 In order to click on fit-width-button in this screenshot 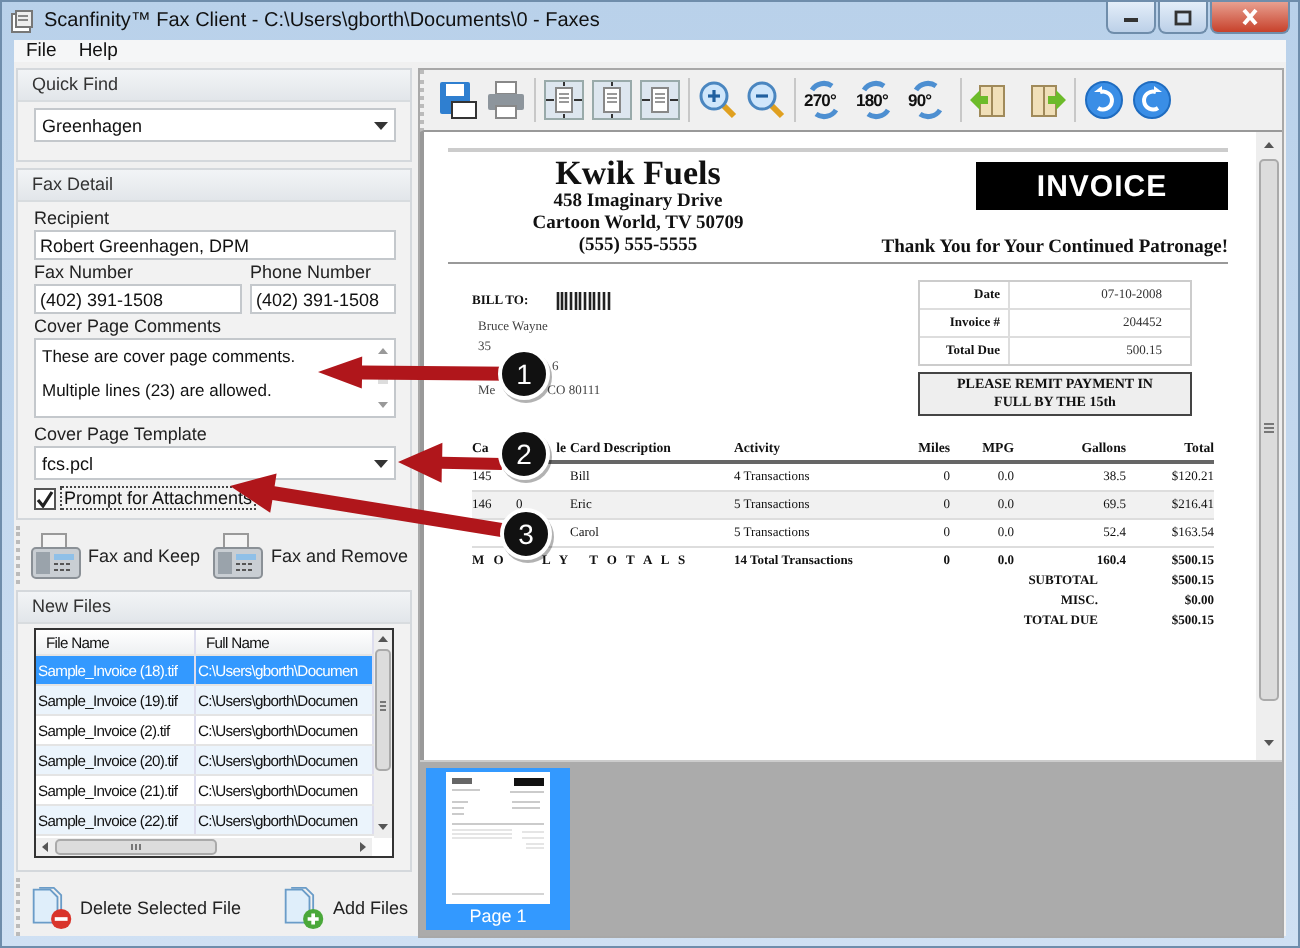, I will do `click(660, 100)`.